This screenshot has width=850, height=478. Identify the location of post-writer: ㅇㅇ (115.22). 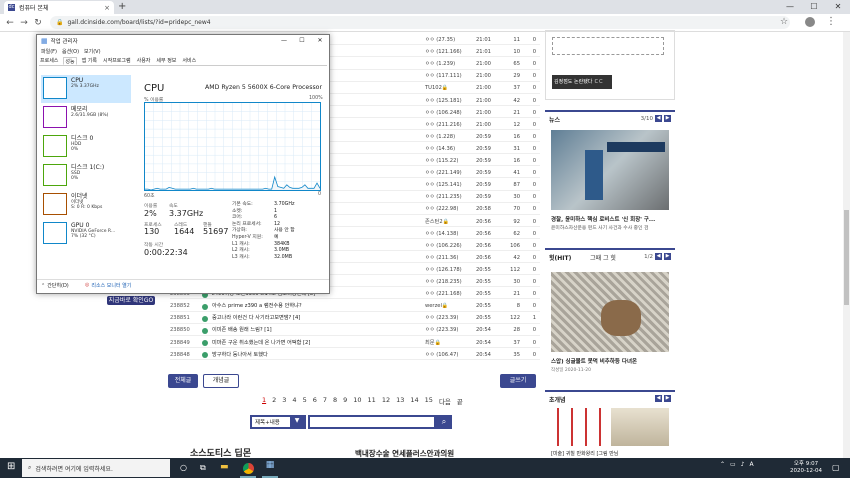
(441, 161).